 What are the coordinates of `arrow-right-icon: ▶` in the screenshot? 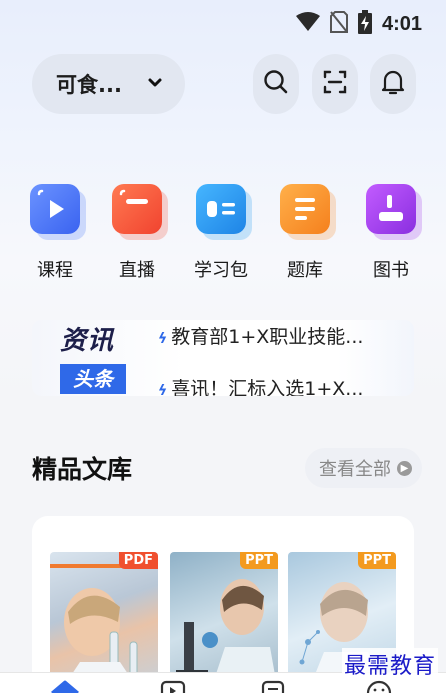 It's located at (404, 468).